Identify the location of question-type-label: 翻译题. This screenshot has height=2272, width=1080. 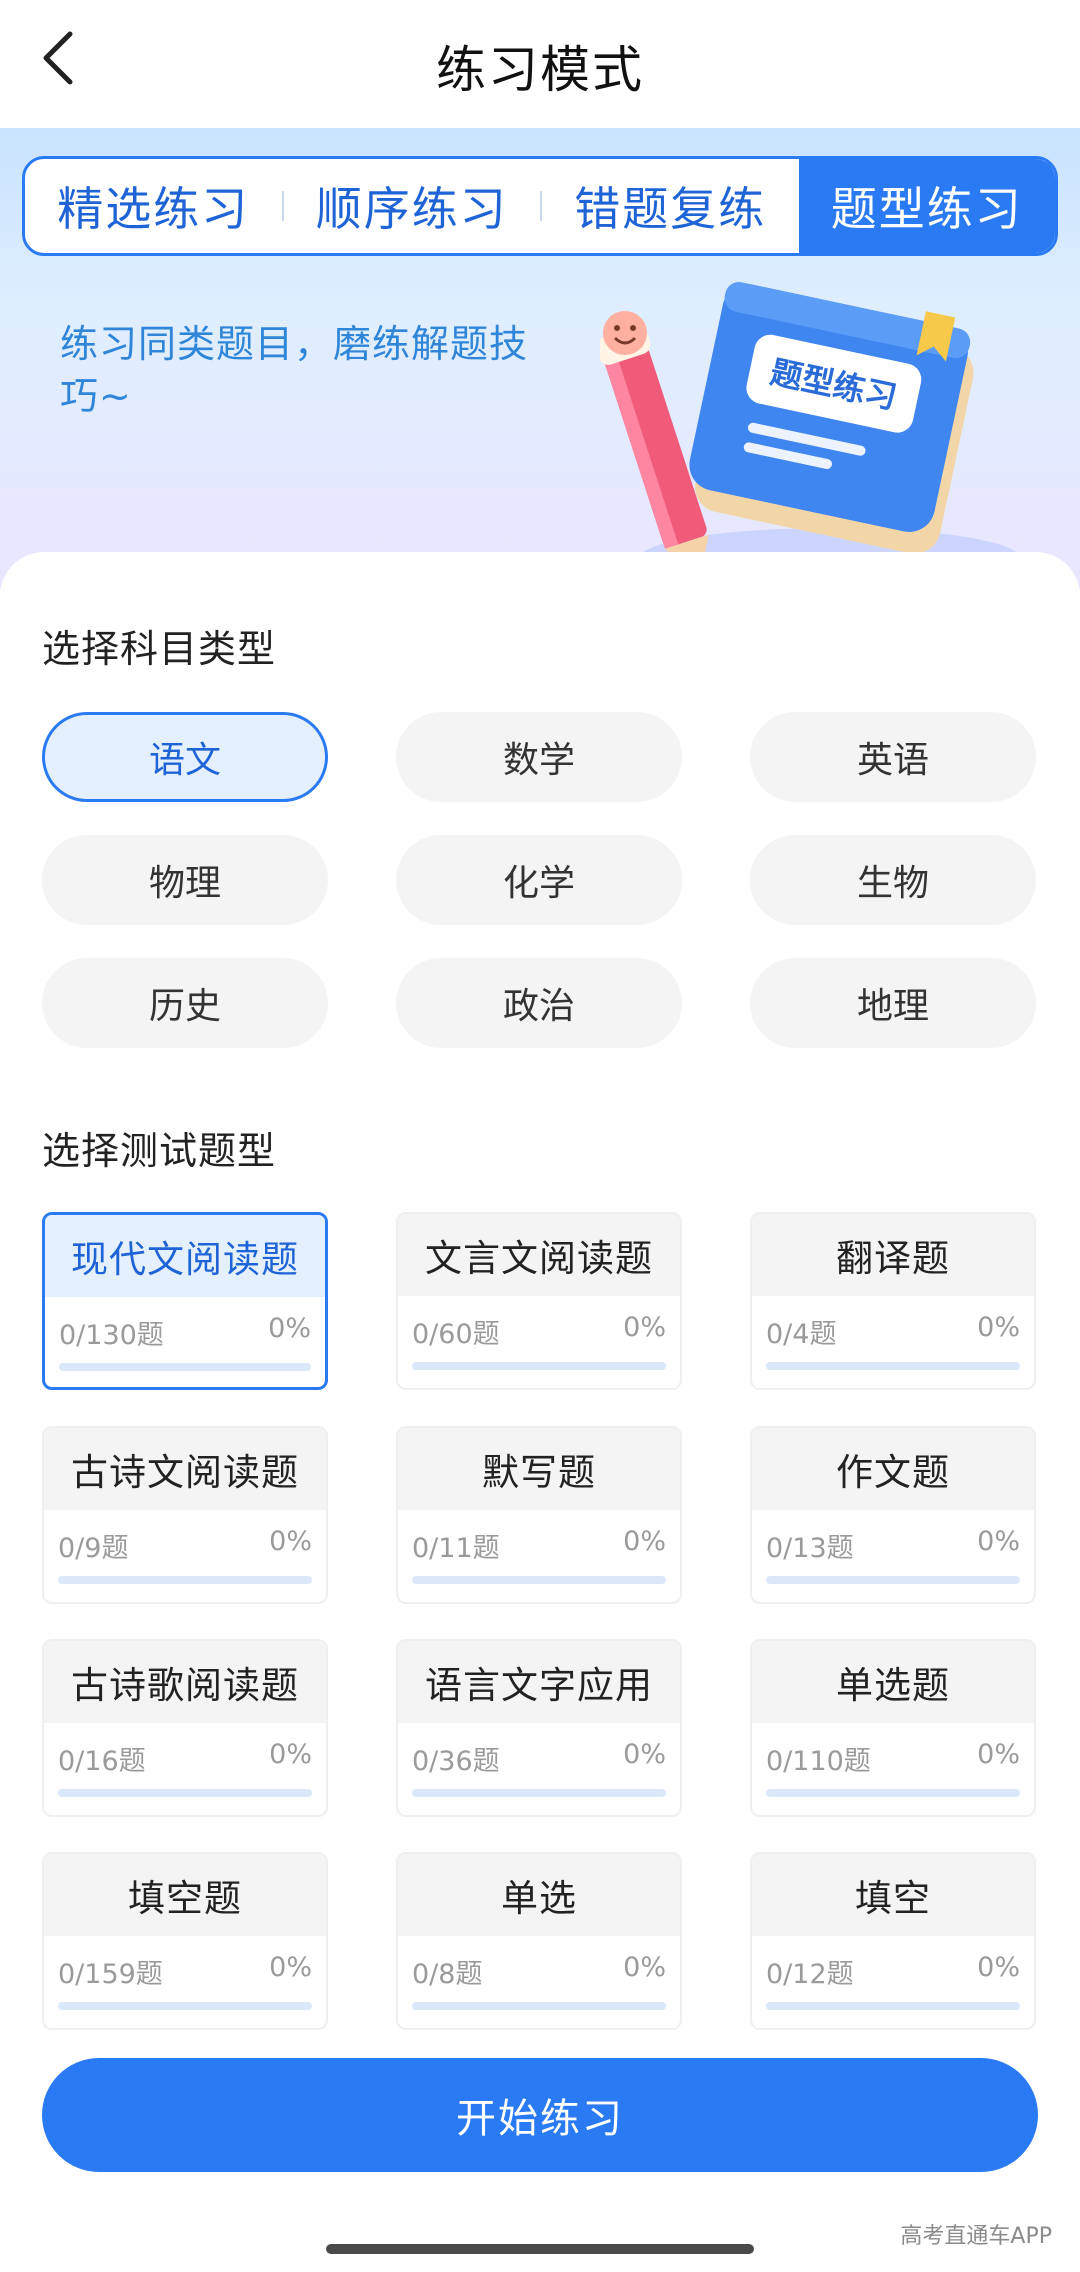
(893, 1255).